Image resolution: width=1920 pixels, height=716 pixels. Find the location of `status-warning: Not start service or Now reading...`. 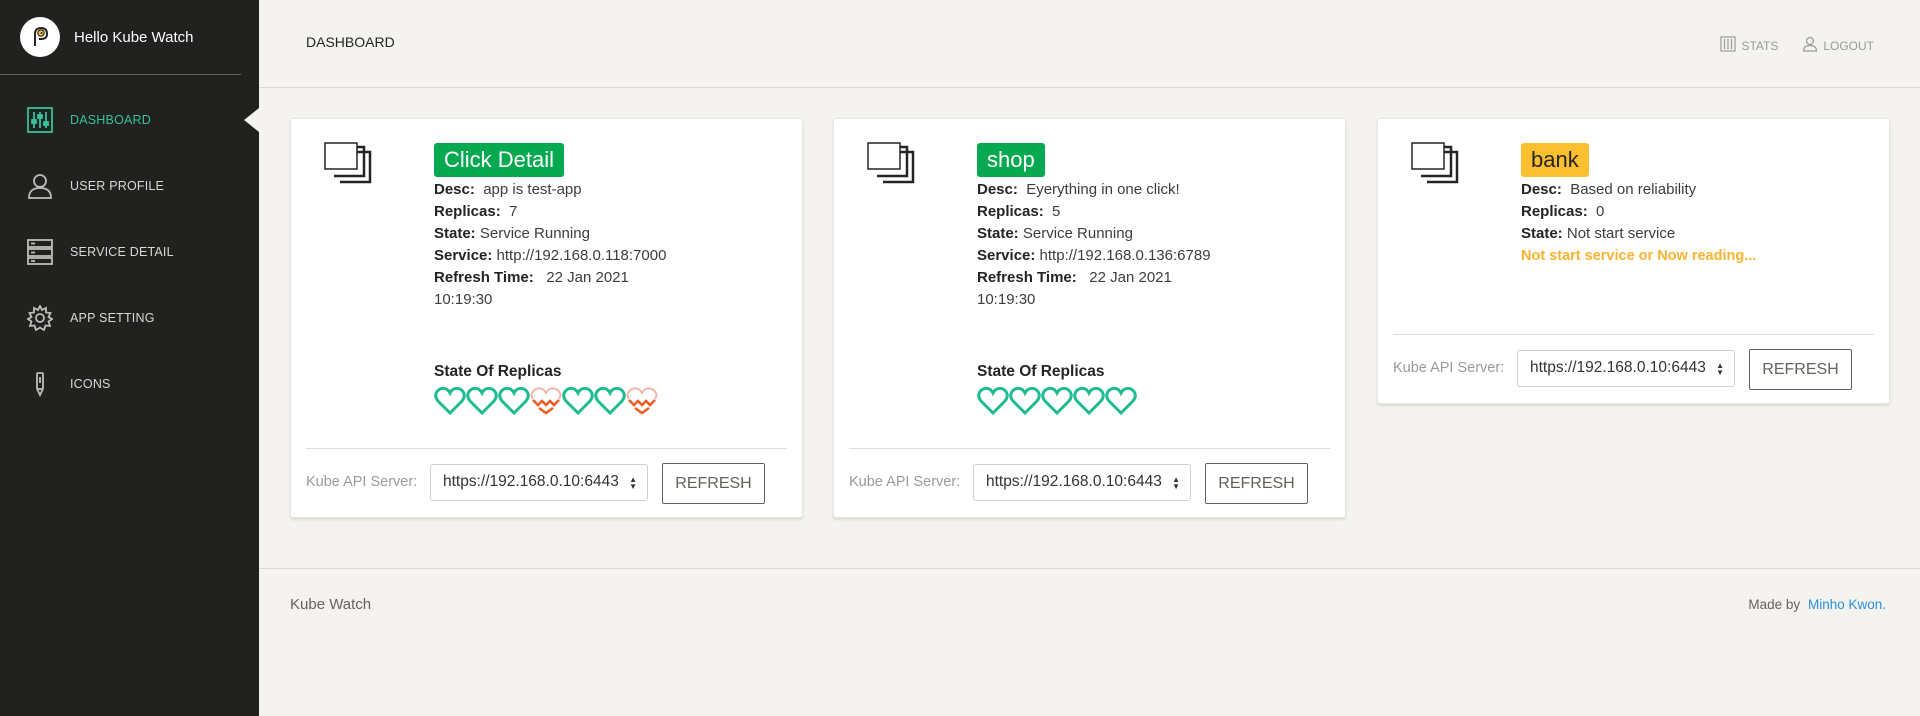

status-warning: Not start service or Now reading... is located at coordinates (1639, 256).